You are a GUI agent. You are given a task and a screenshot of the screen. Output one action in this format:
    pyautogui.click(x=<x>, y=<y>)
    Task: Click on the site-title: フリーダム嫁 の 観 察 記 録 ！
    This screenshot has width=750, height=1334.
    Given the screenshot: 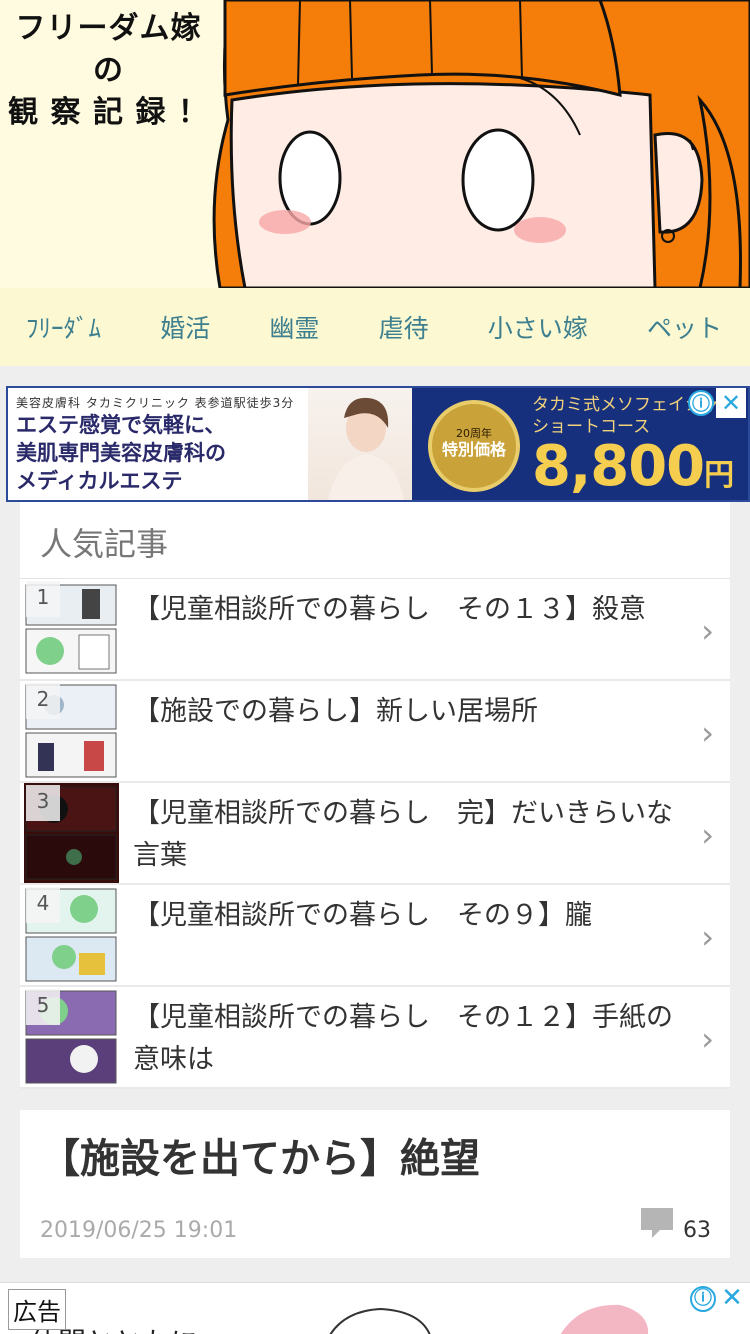 What is the action you would take?
    pyautogui.click(x=108, y=71)
    